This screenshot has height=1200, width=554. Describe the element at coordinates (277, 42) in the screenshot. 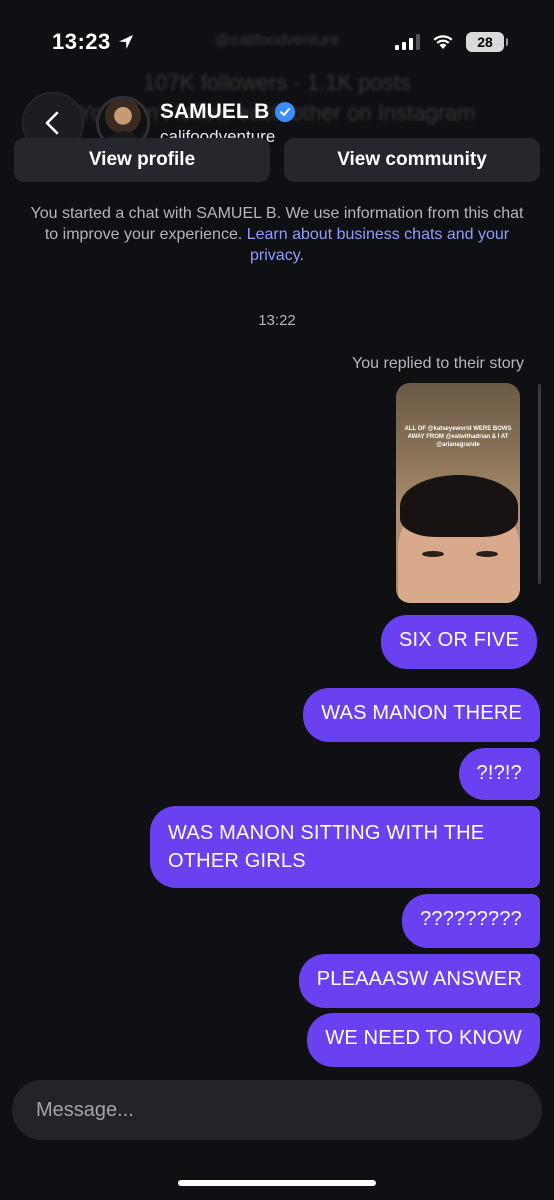

I see `status-bar: 13:23 28` at that location.